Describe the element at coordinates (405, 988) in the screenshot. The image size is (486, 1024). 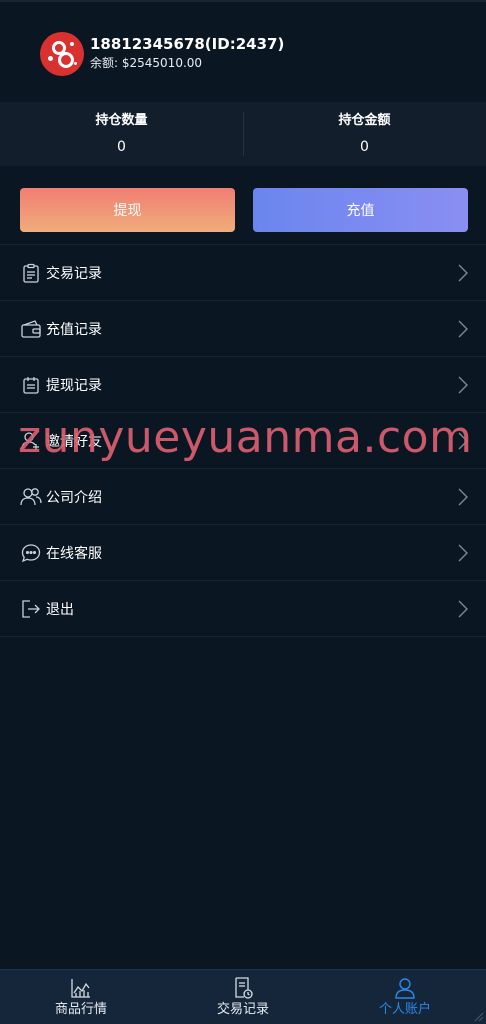
I see `person-icon` at that location.